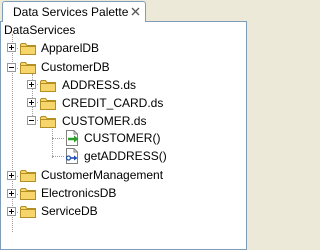 This screenshot has width=320, height=250. I want to click on tree-item-electronicsdb: ElectronicsDB, so click(121, 193).